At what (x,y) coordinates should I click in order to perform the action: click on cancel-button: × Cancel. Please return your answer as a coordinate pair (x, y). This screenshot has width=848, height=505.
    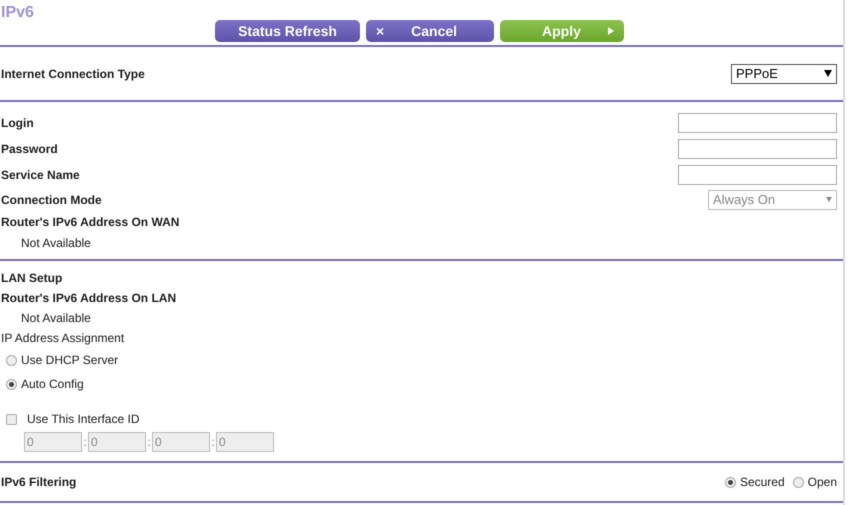
    Looking at the image, I should click on (430, 31).